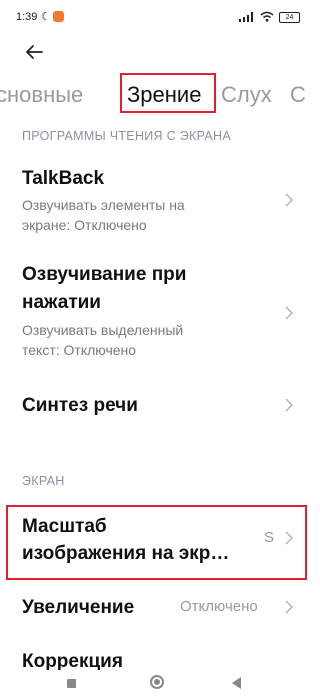  What do you see at coordinates (103, 205) in the screenshot?
I see `talkback-subtitle-line1: Озвучивать элементы на` at bounding box center [103, 205].